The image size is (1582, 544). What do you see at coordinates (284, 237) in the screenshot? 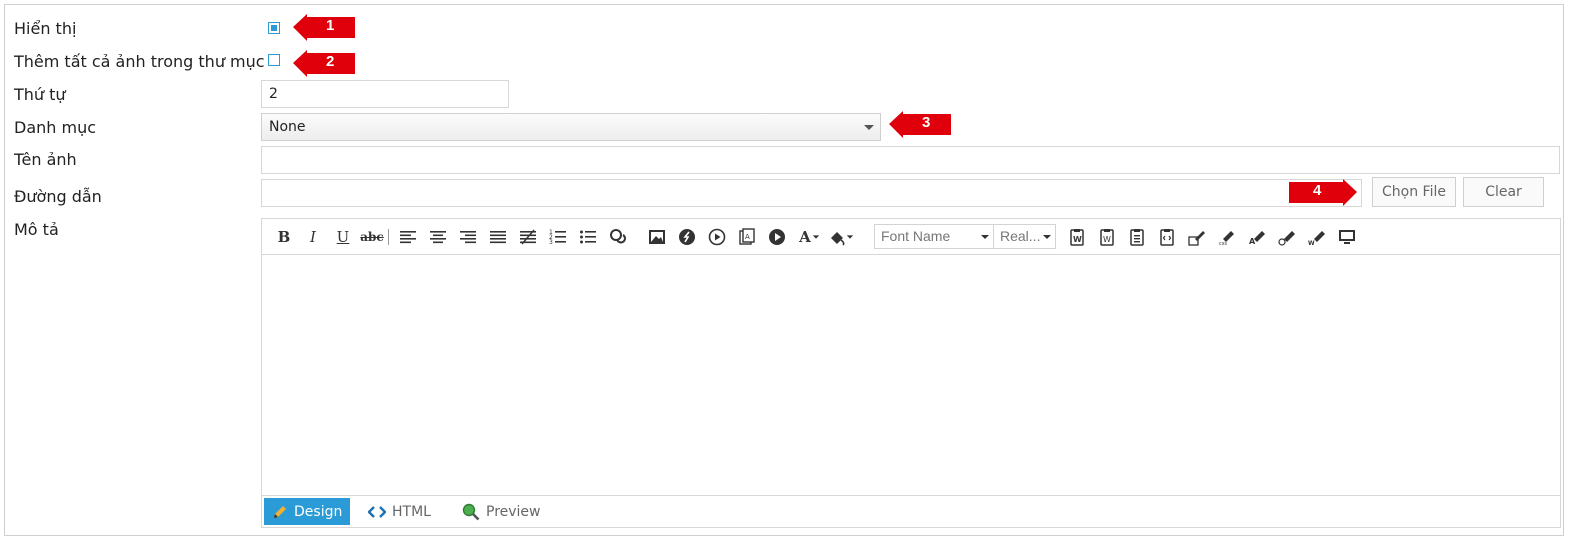
I see `bold-icon: B` at bounding box center [284, 237].